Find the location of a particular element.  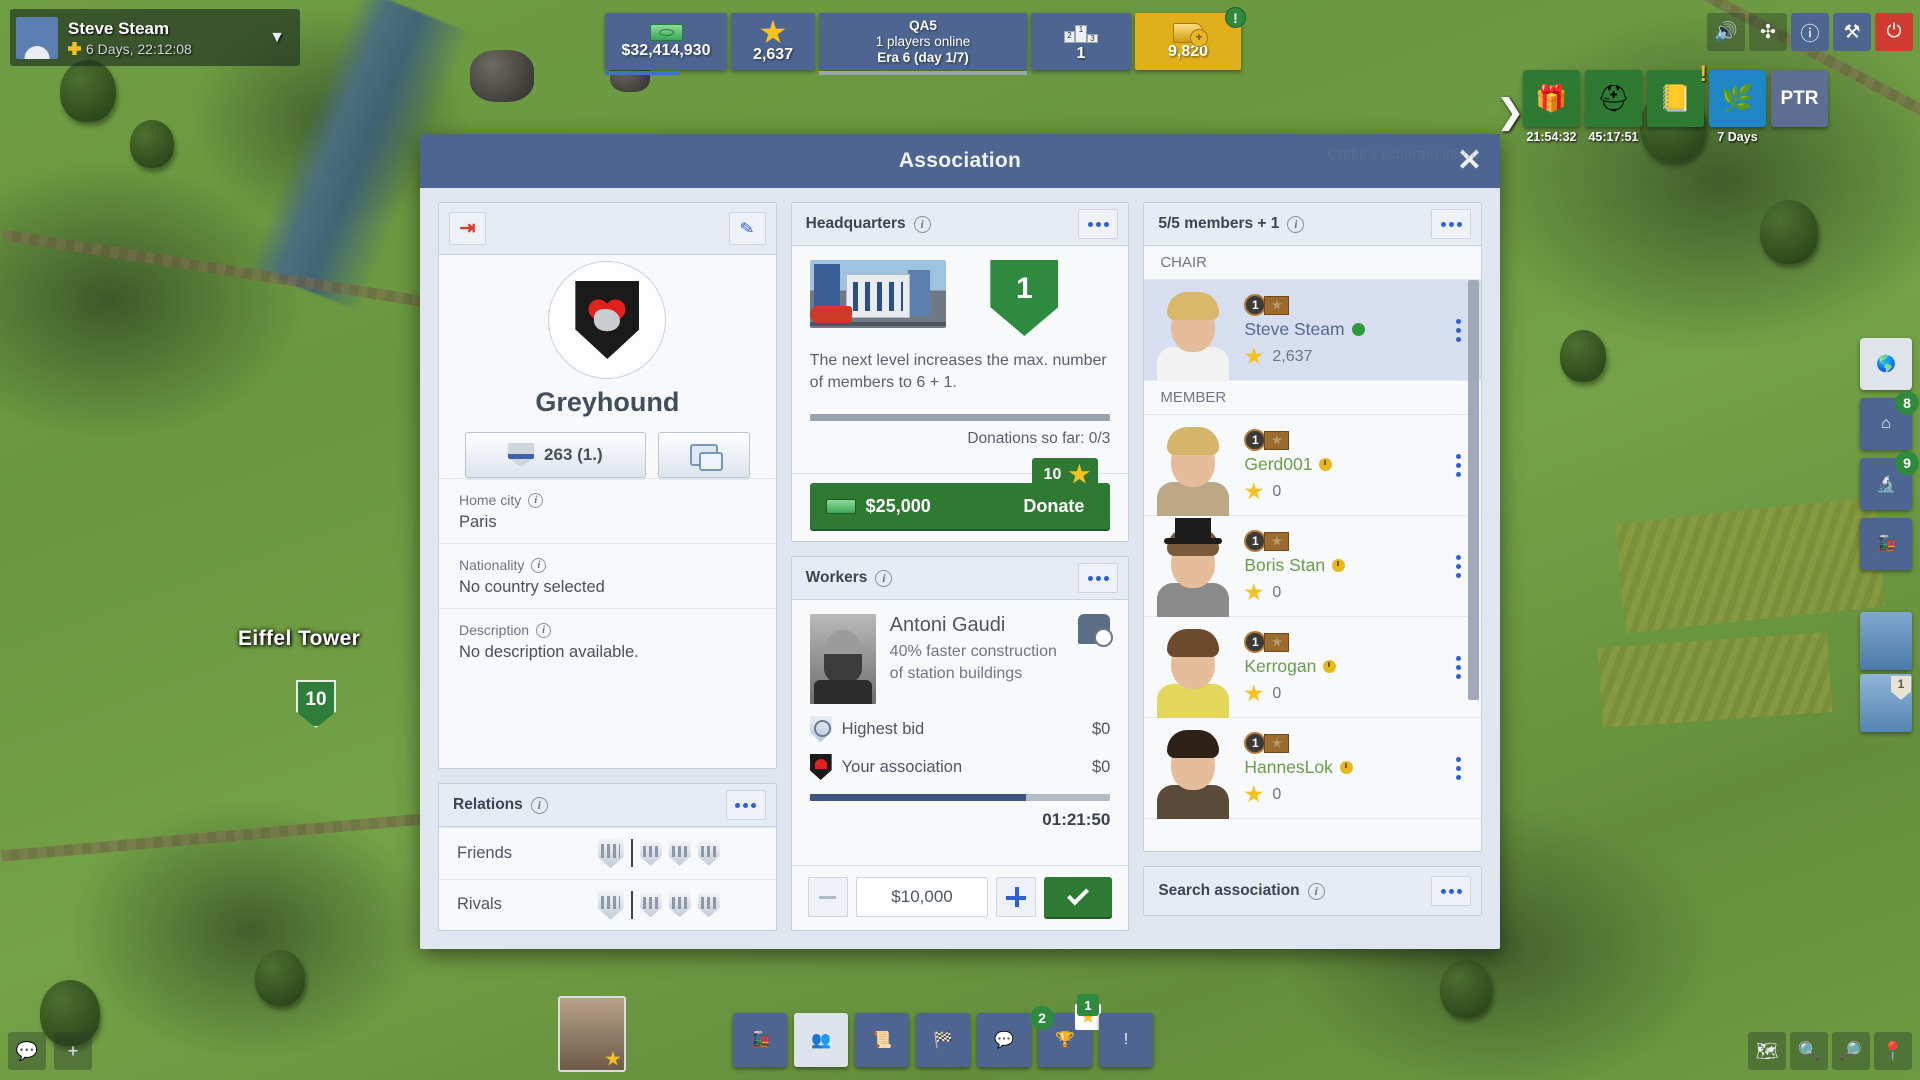

event-gift: 🎁 21:54:32 is located at coordinates (1551, 107).